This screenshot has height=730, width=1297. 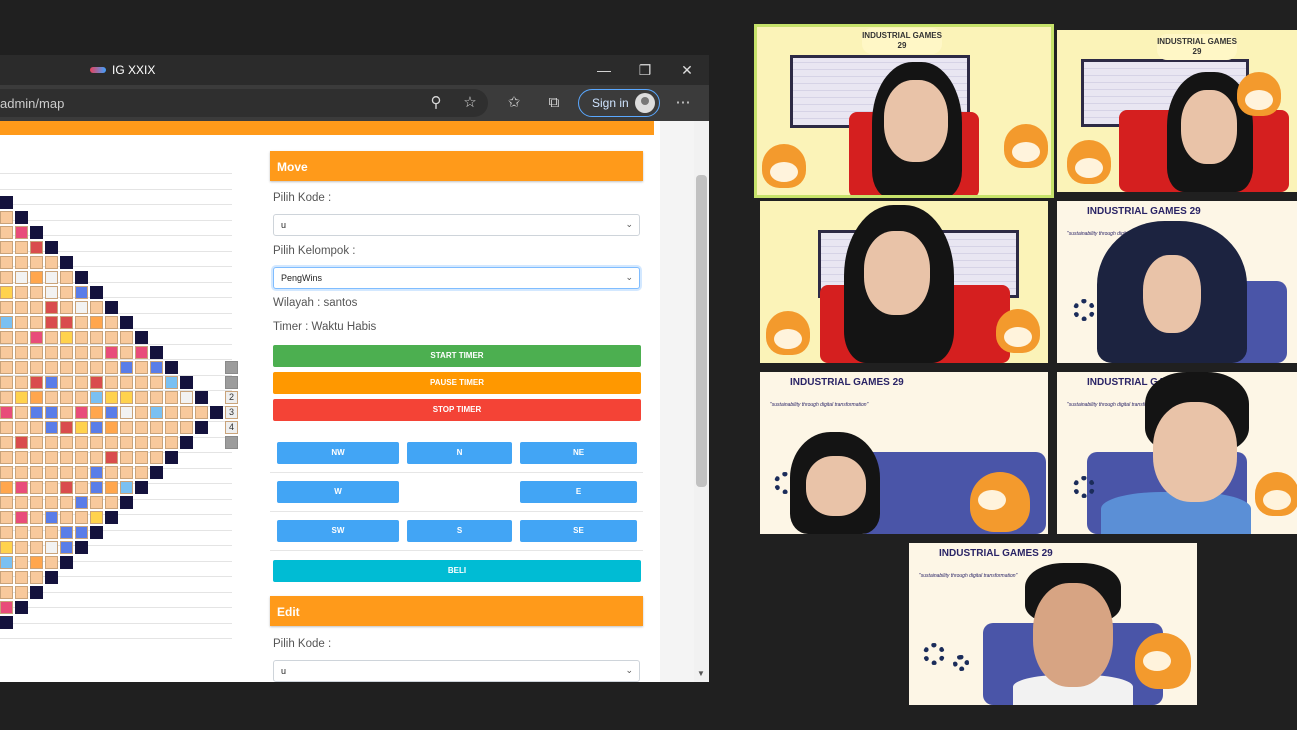 What do you see at coordinates (457, 356) in the screenshot?
I see `start-timer-button: START TIMER` at bounding box center [457, 356].